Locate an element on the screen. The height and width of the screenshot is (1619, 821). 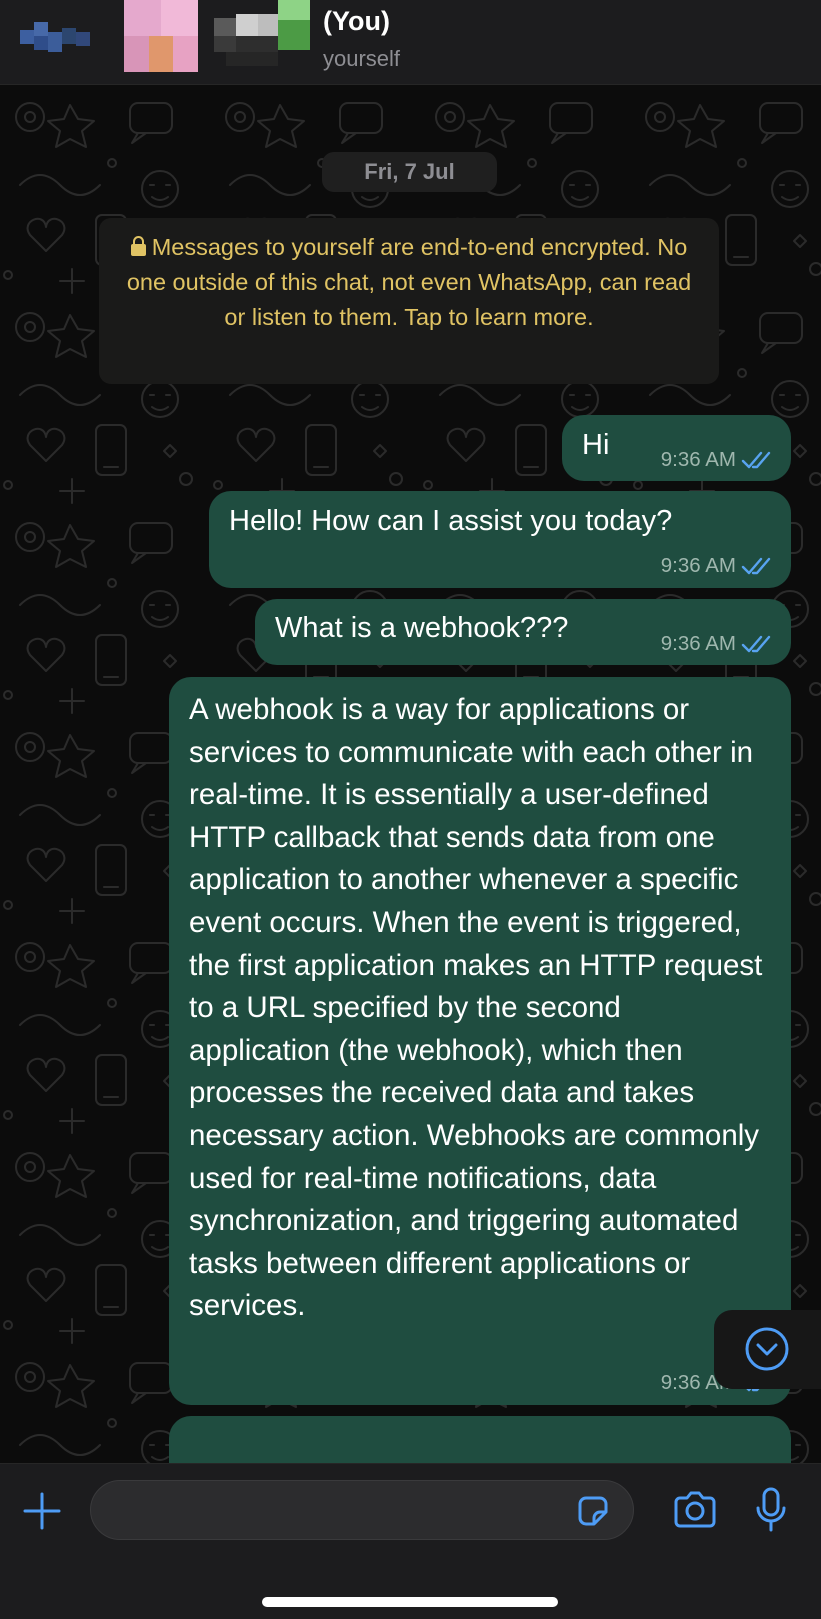
chat-title: (You) is located at coordinates (356, 21).